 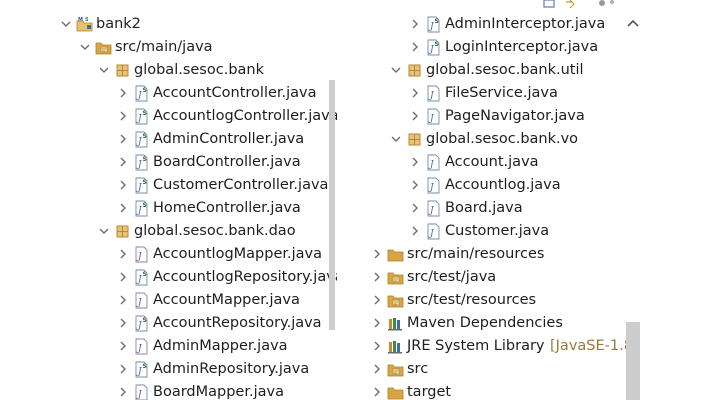 What do you see at coordinates (194, 369) in the screenshot?
I see `tree-item: J S AdminRepository.java` at bounding box center [194, 369].